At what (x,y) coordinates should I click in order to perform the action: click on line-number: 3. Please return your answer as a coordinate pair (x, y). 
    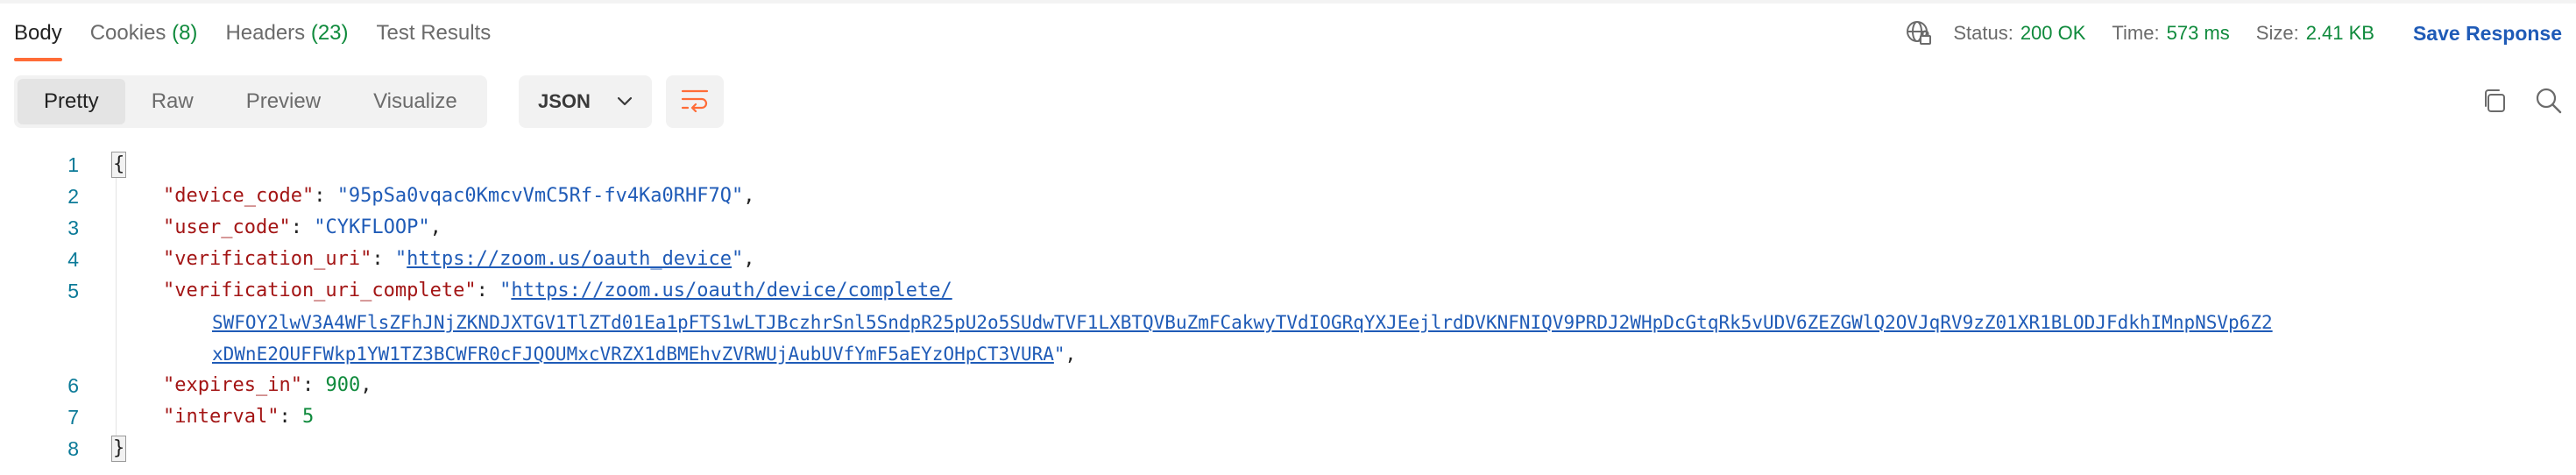
    Looking at the image, I should click on (73, 227).